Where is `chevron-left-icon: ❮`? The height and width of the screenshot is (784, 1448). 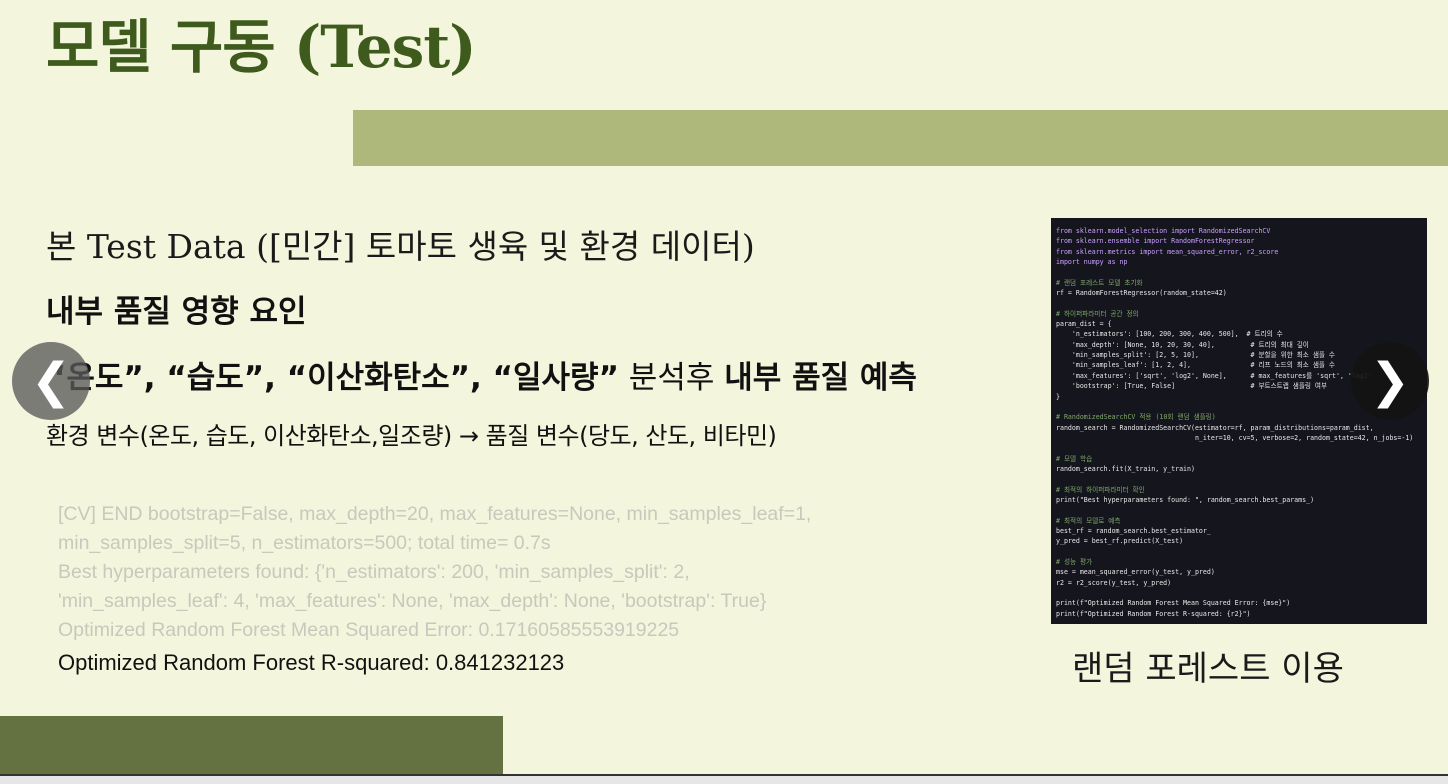 chevron-left-icon: ❮ is located at coordinates (51, 381).